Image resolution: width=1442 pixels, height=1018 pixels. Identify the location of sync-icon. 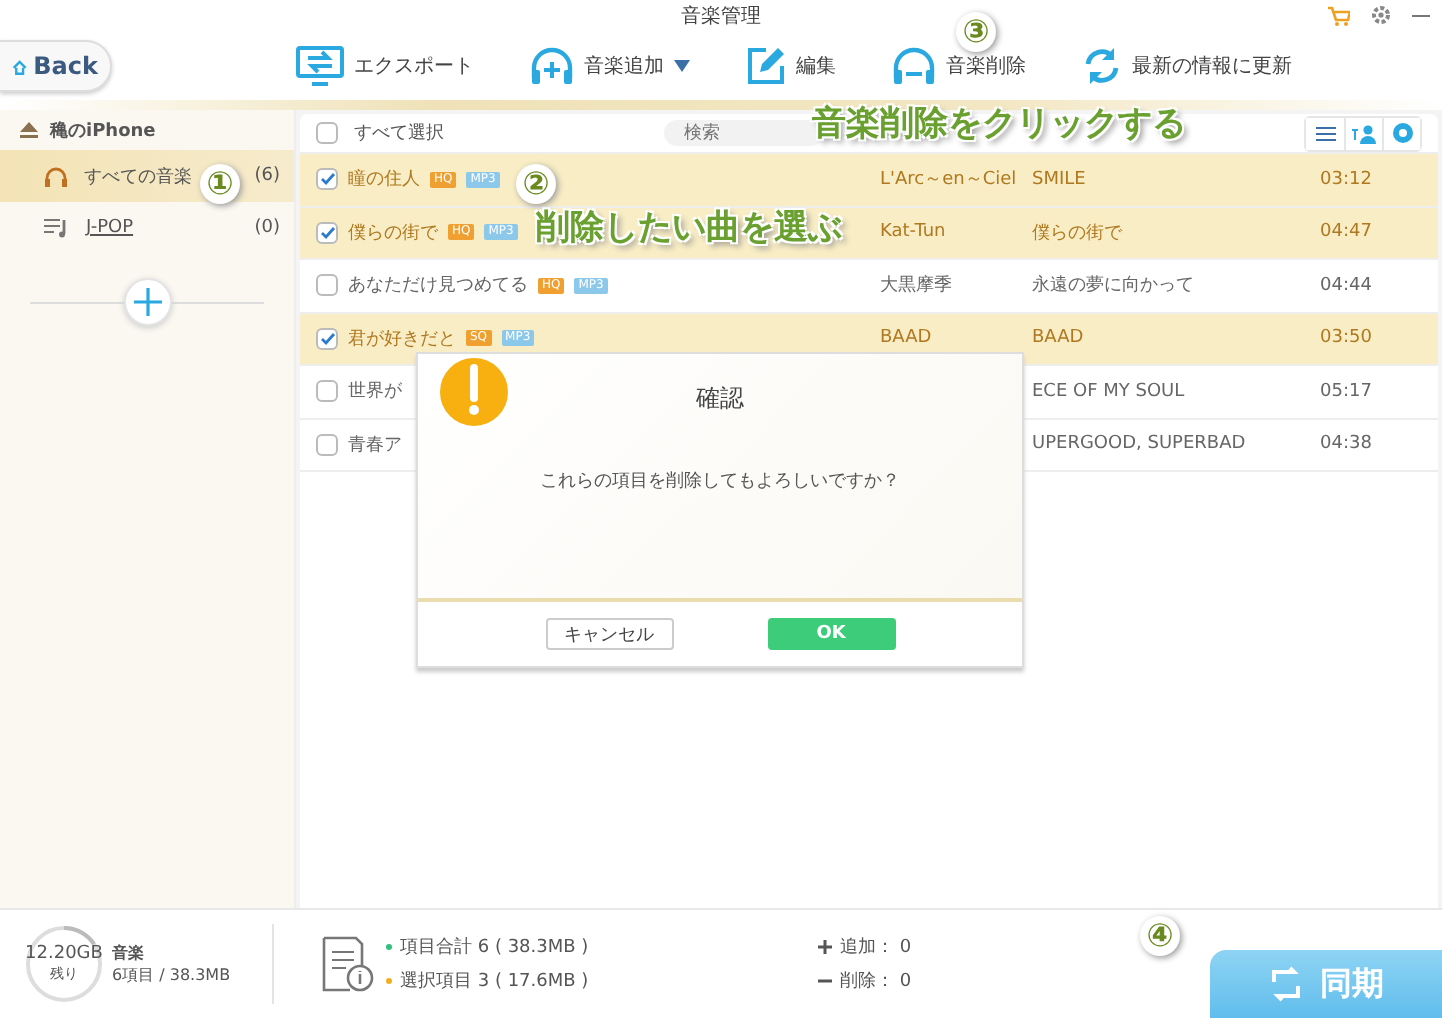
(1286, 984).